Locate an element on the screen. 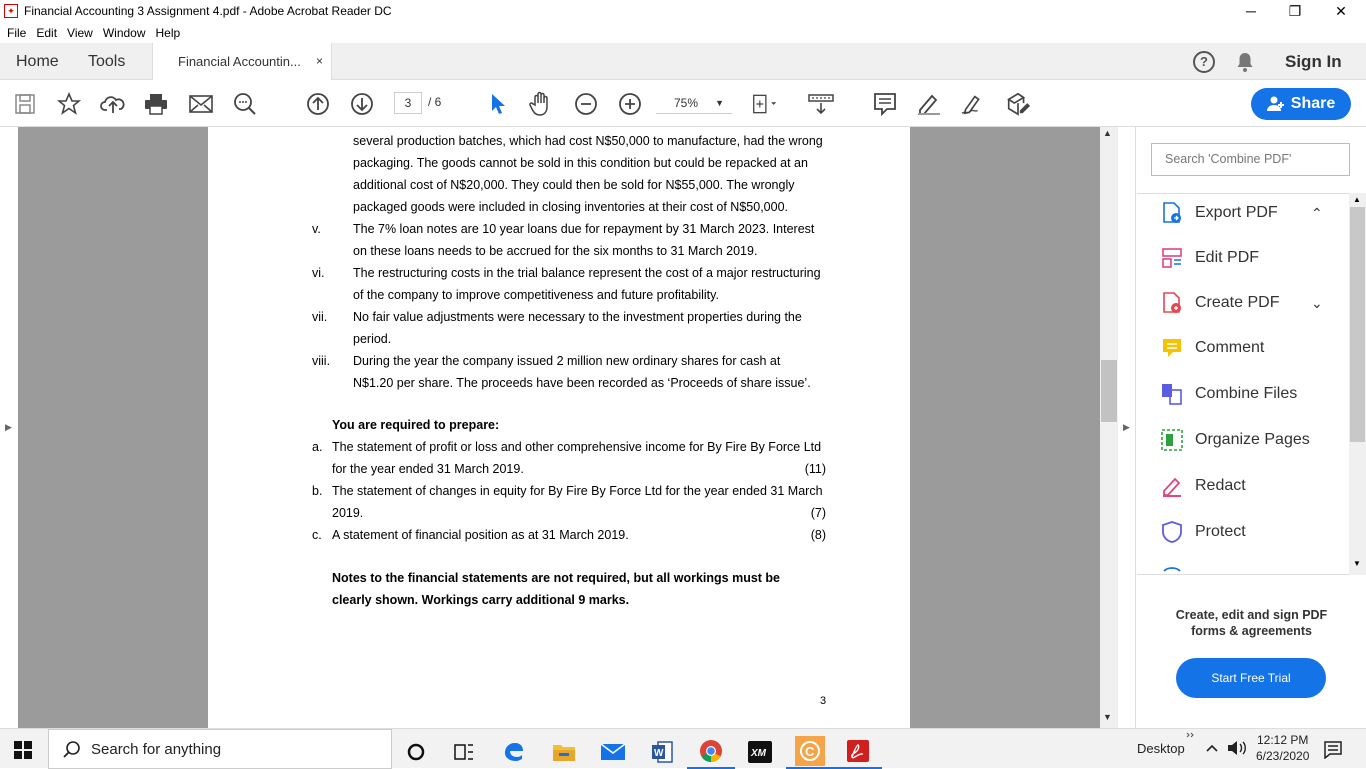 Image resolution: width=1366 pixels, height=769 pixels. left-panel-rail: ▶ is located at coordinates (9, 427).